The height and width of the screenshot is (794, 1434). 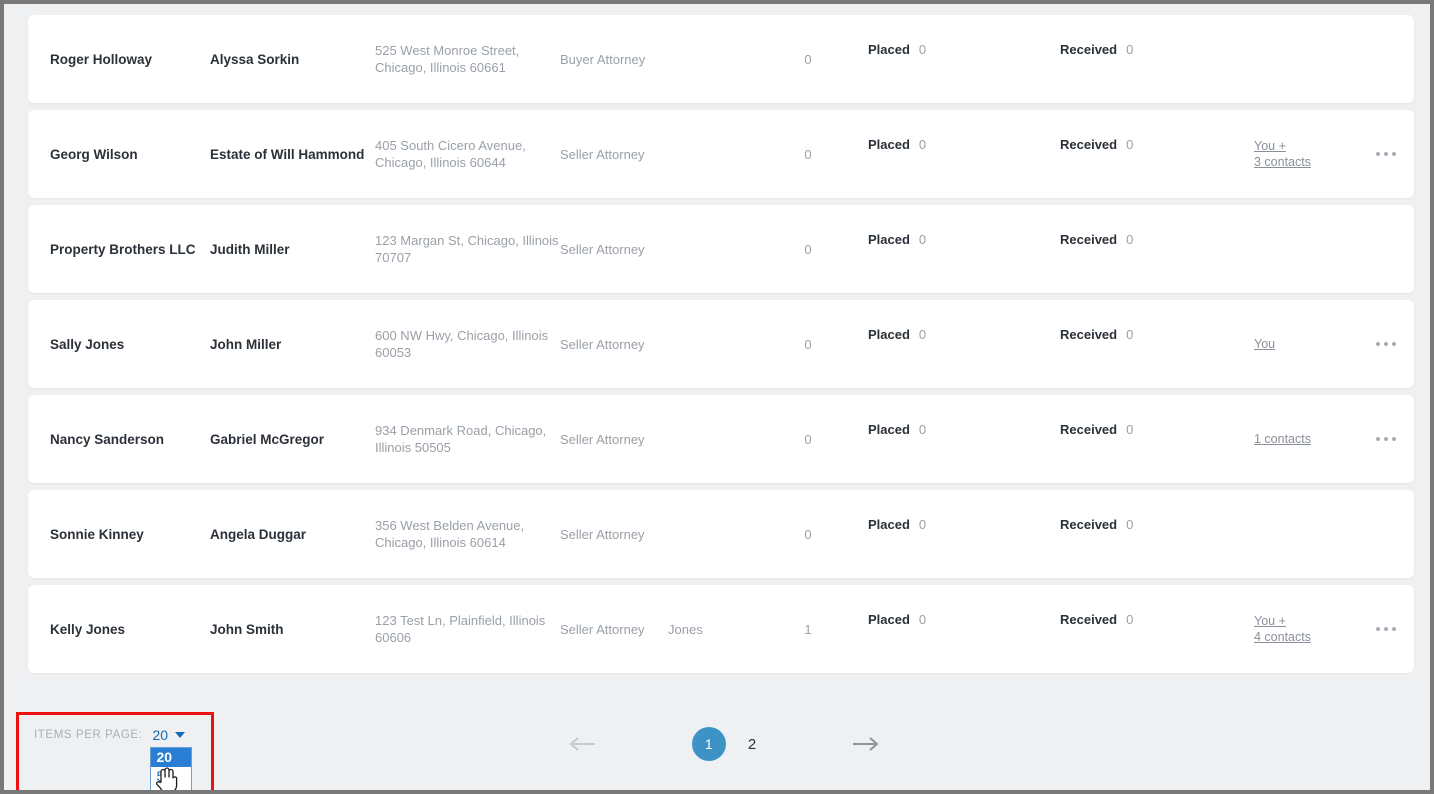 I want to click on cell-contacts: You + 3 contacts, so click(x=1301, y=154).